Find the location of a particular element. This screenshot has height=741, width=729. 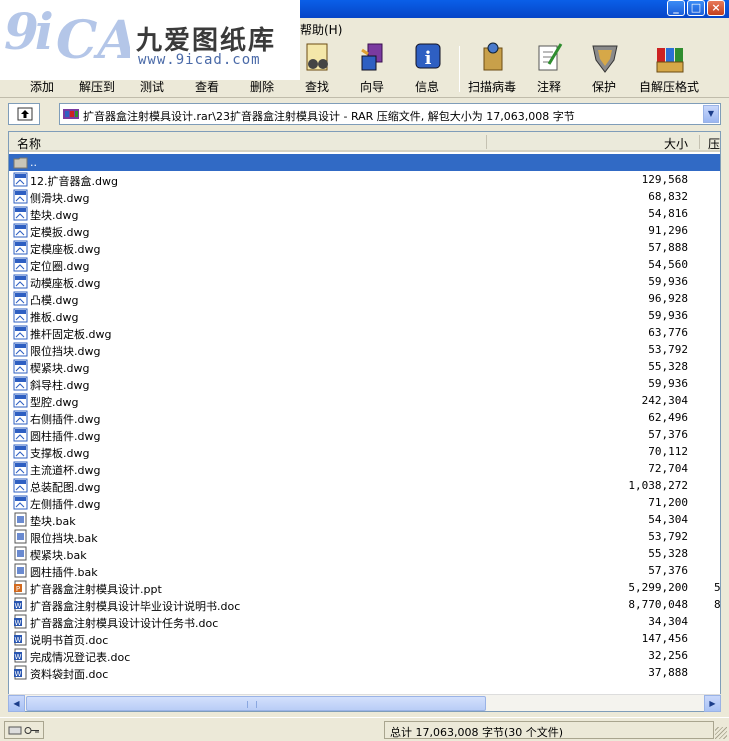

file-row: P 扩音器盒注射模具设计.ppt 5,299,200 5, is located at coordinates (365, 587).